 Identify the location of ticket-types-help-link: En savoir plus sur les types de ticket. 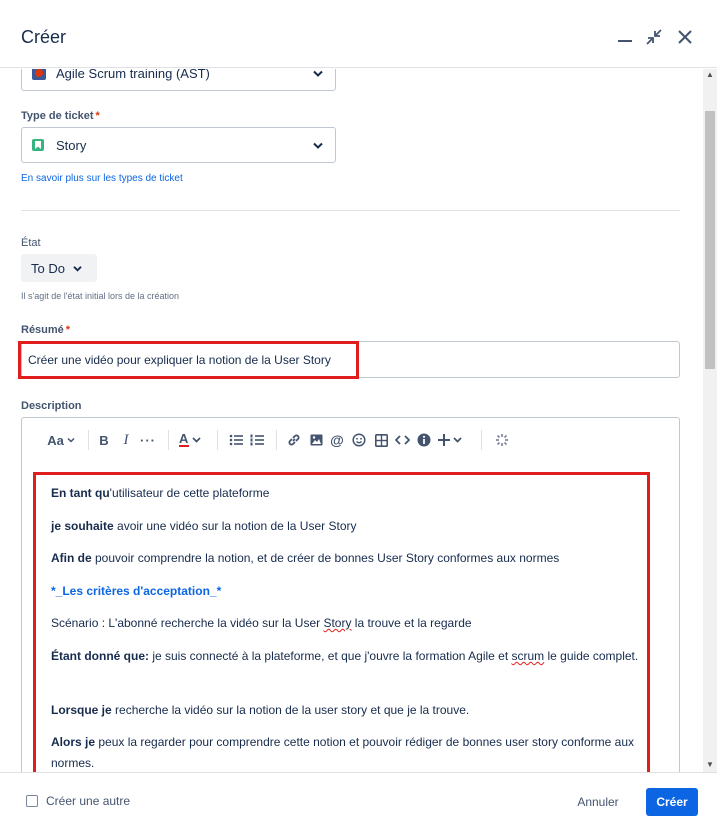
(102, 178).